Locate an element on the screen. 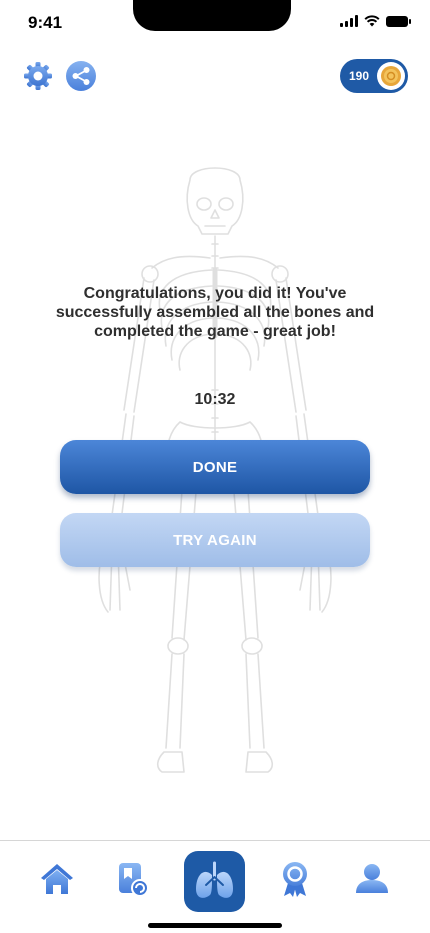  nav-achievements is located at coordinates (295, 879).